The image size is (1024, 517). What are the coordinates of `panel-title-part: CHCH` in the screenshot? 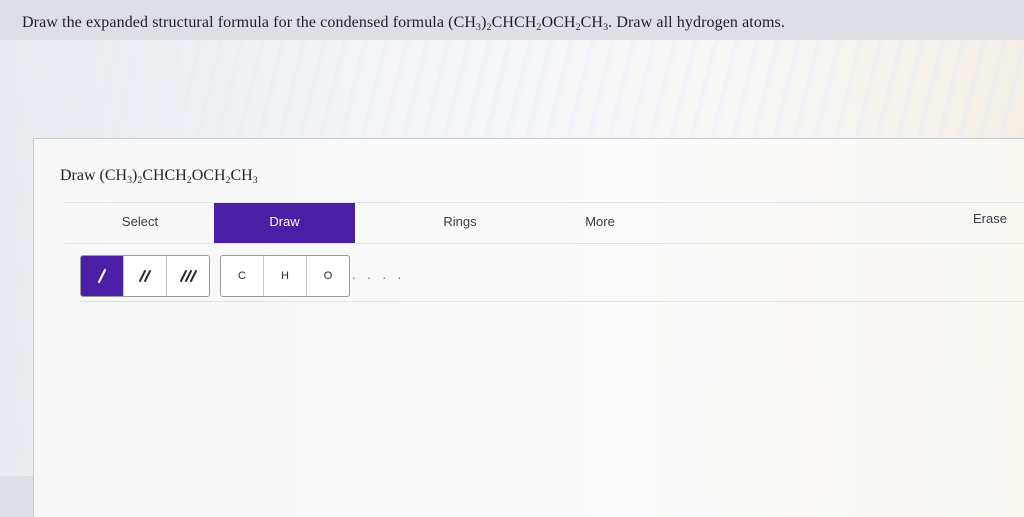 It's located at (164, 175).